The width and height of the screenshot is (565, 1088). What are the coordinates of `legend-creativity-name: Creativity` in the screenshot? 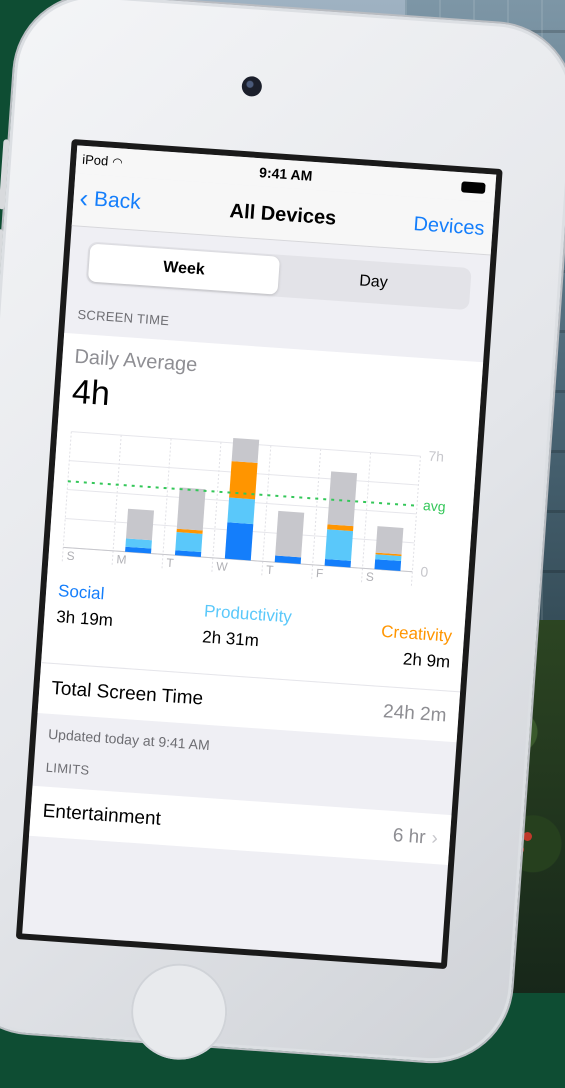 It's located at (416, 633).